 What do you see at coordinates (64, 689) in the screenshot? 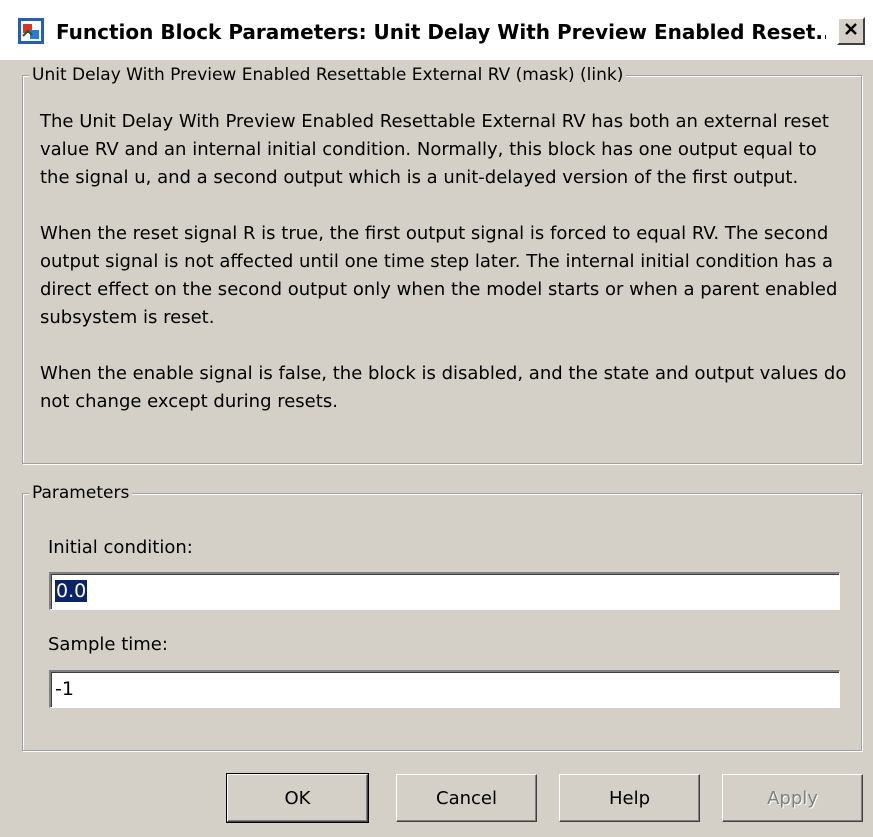
I see `sample-time-value: -1` at bounding box center [64, 689].